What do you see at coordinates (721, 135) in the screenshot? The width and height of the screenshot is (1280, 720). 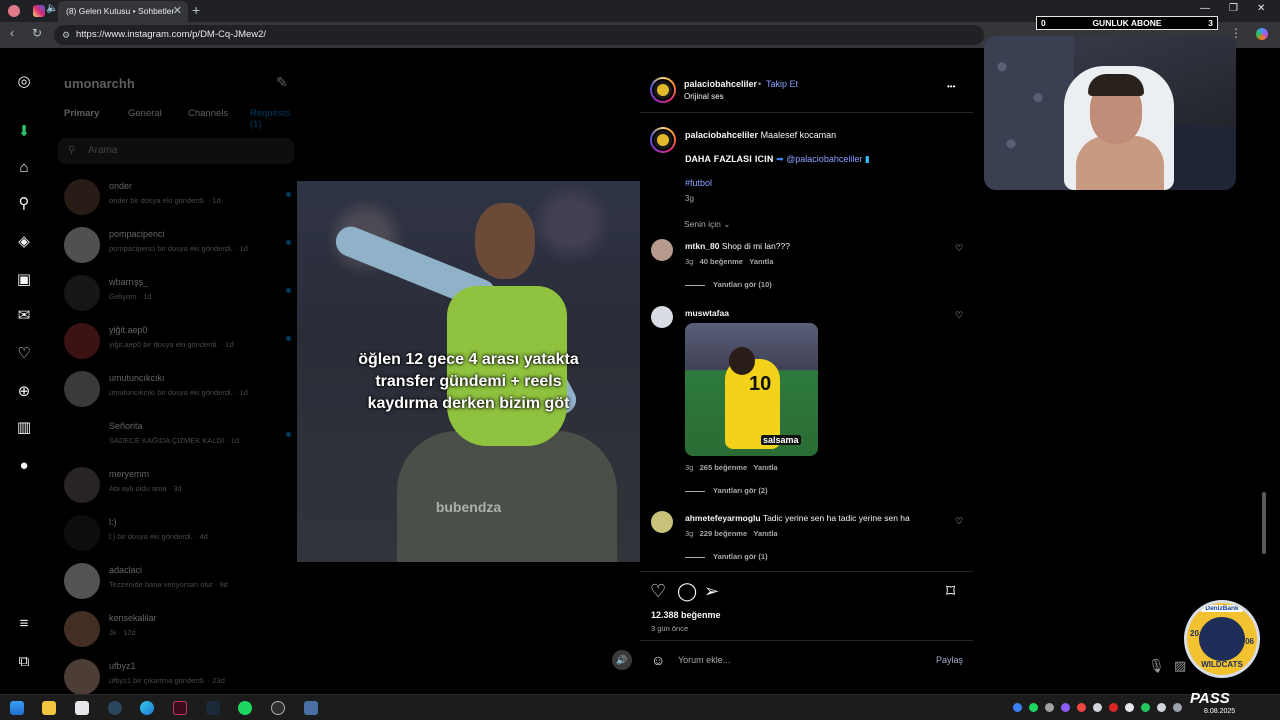 I see `caption-author: palaciobahceliler` at bounding box center [721, 135].